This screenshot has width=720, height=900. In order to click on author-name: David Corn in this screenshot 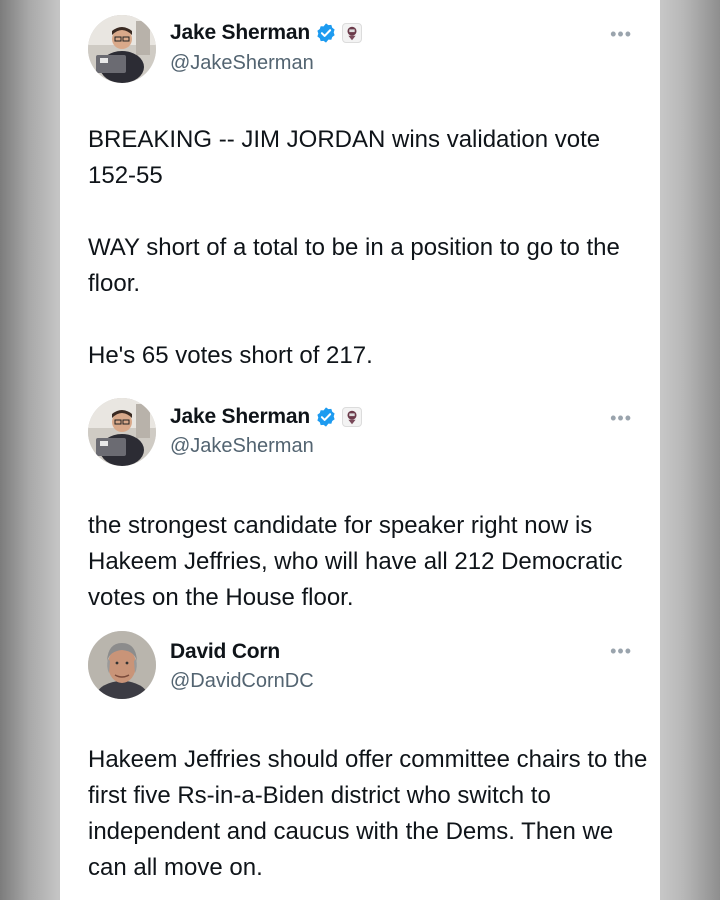, I will do `click(225, 652)`.